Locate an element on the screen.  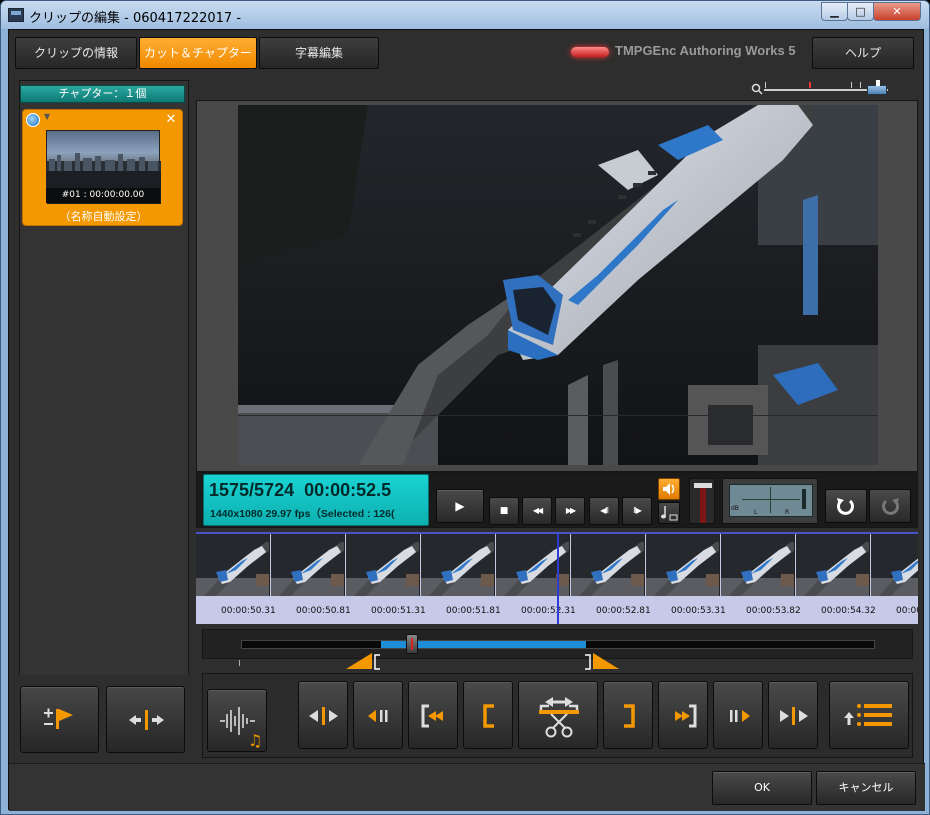
out-handle-icon is located at coordinates (602, 661).